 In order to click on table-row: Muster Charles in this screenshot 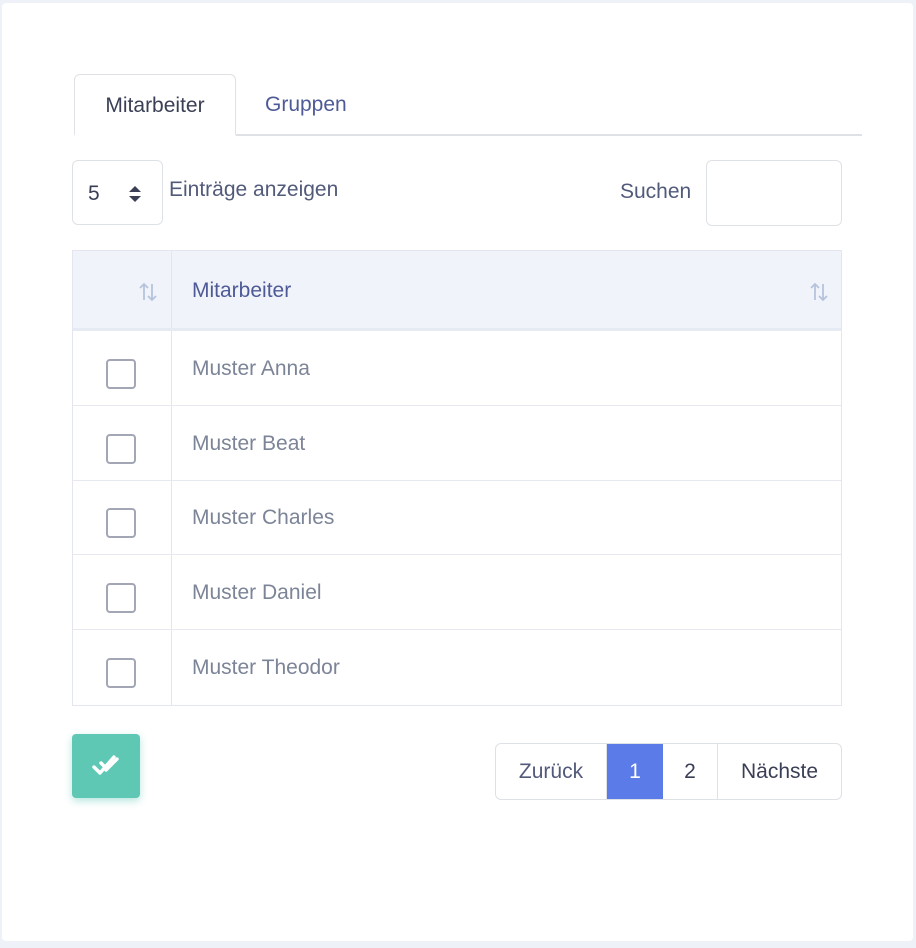, I will do `click(457, 517)`.